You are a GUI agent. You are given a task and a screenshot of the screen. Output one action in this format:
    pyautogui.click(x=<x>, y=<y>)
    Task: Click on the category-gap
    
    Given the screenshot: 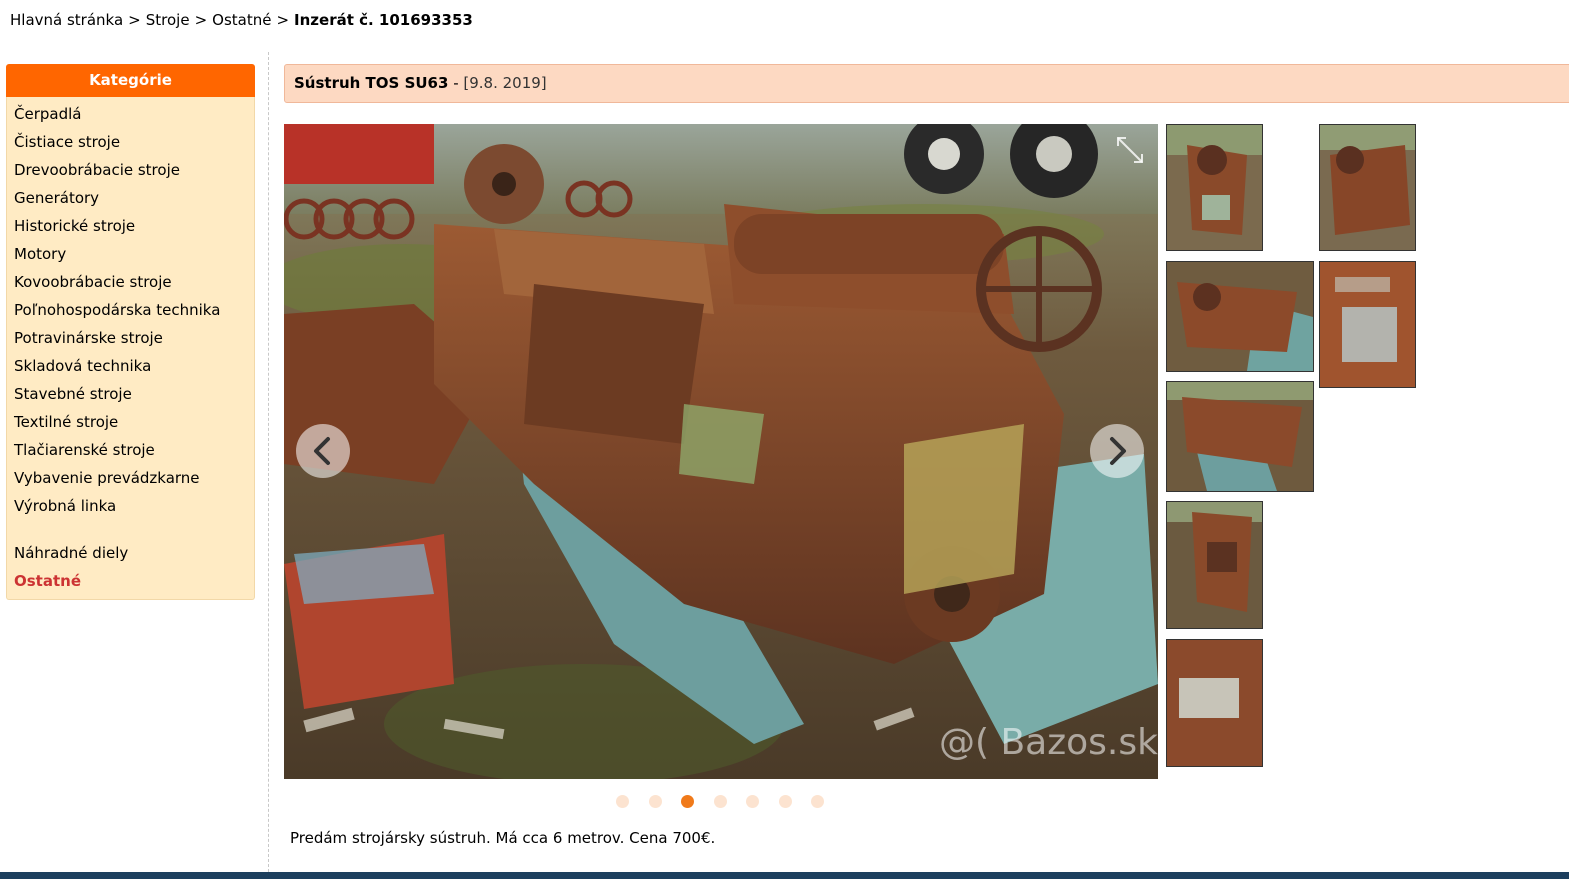 What is the action you would take?
    pyautogui.click(x=130, y=529)
    